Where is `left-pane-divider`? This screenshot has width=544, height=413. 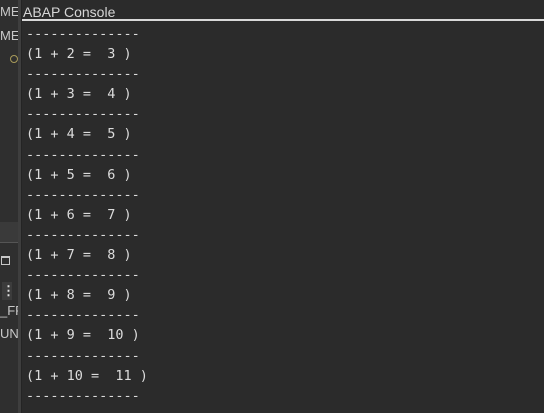 left-pane-divider is located at coordinates (9, 242).